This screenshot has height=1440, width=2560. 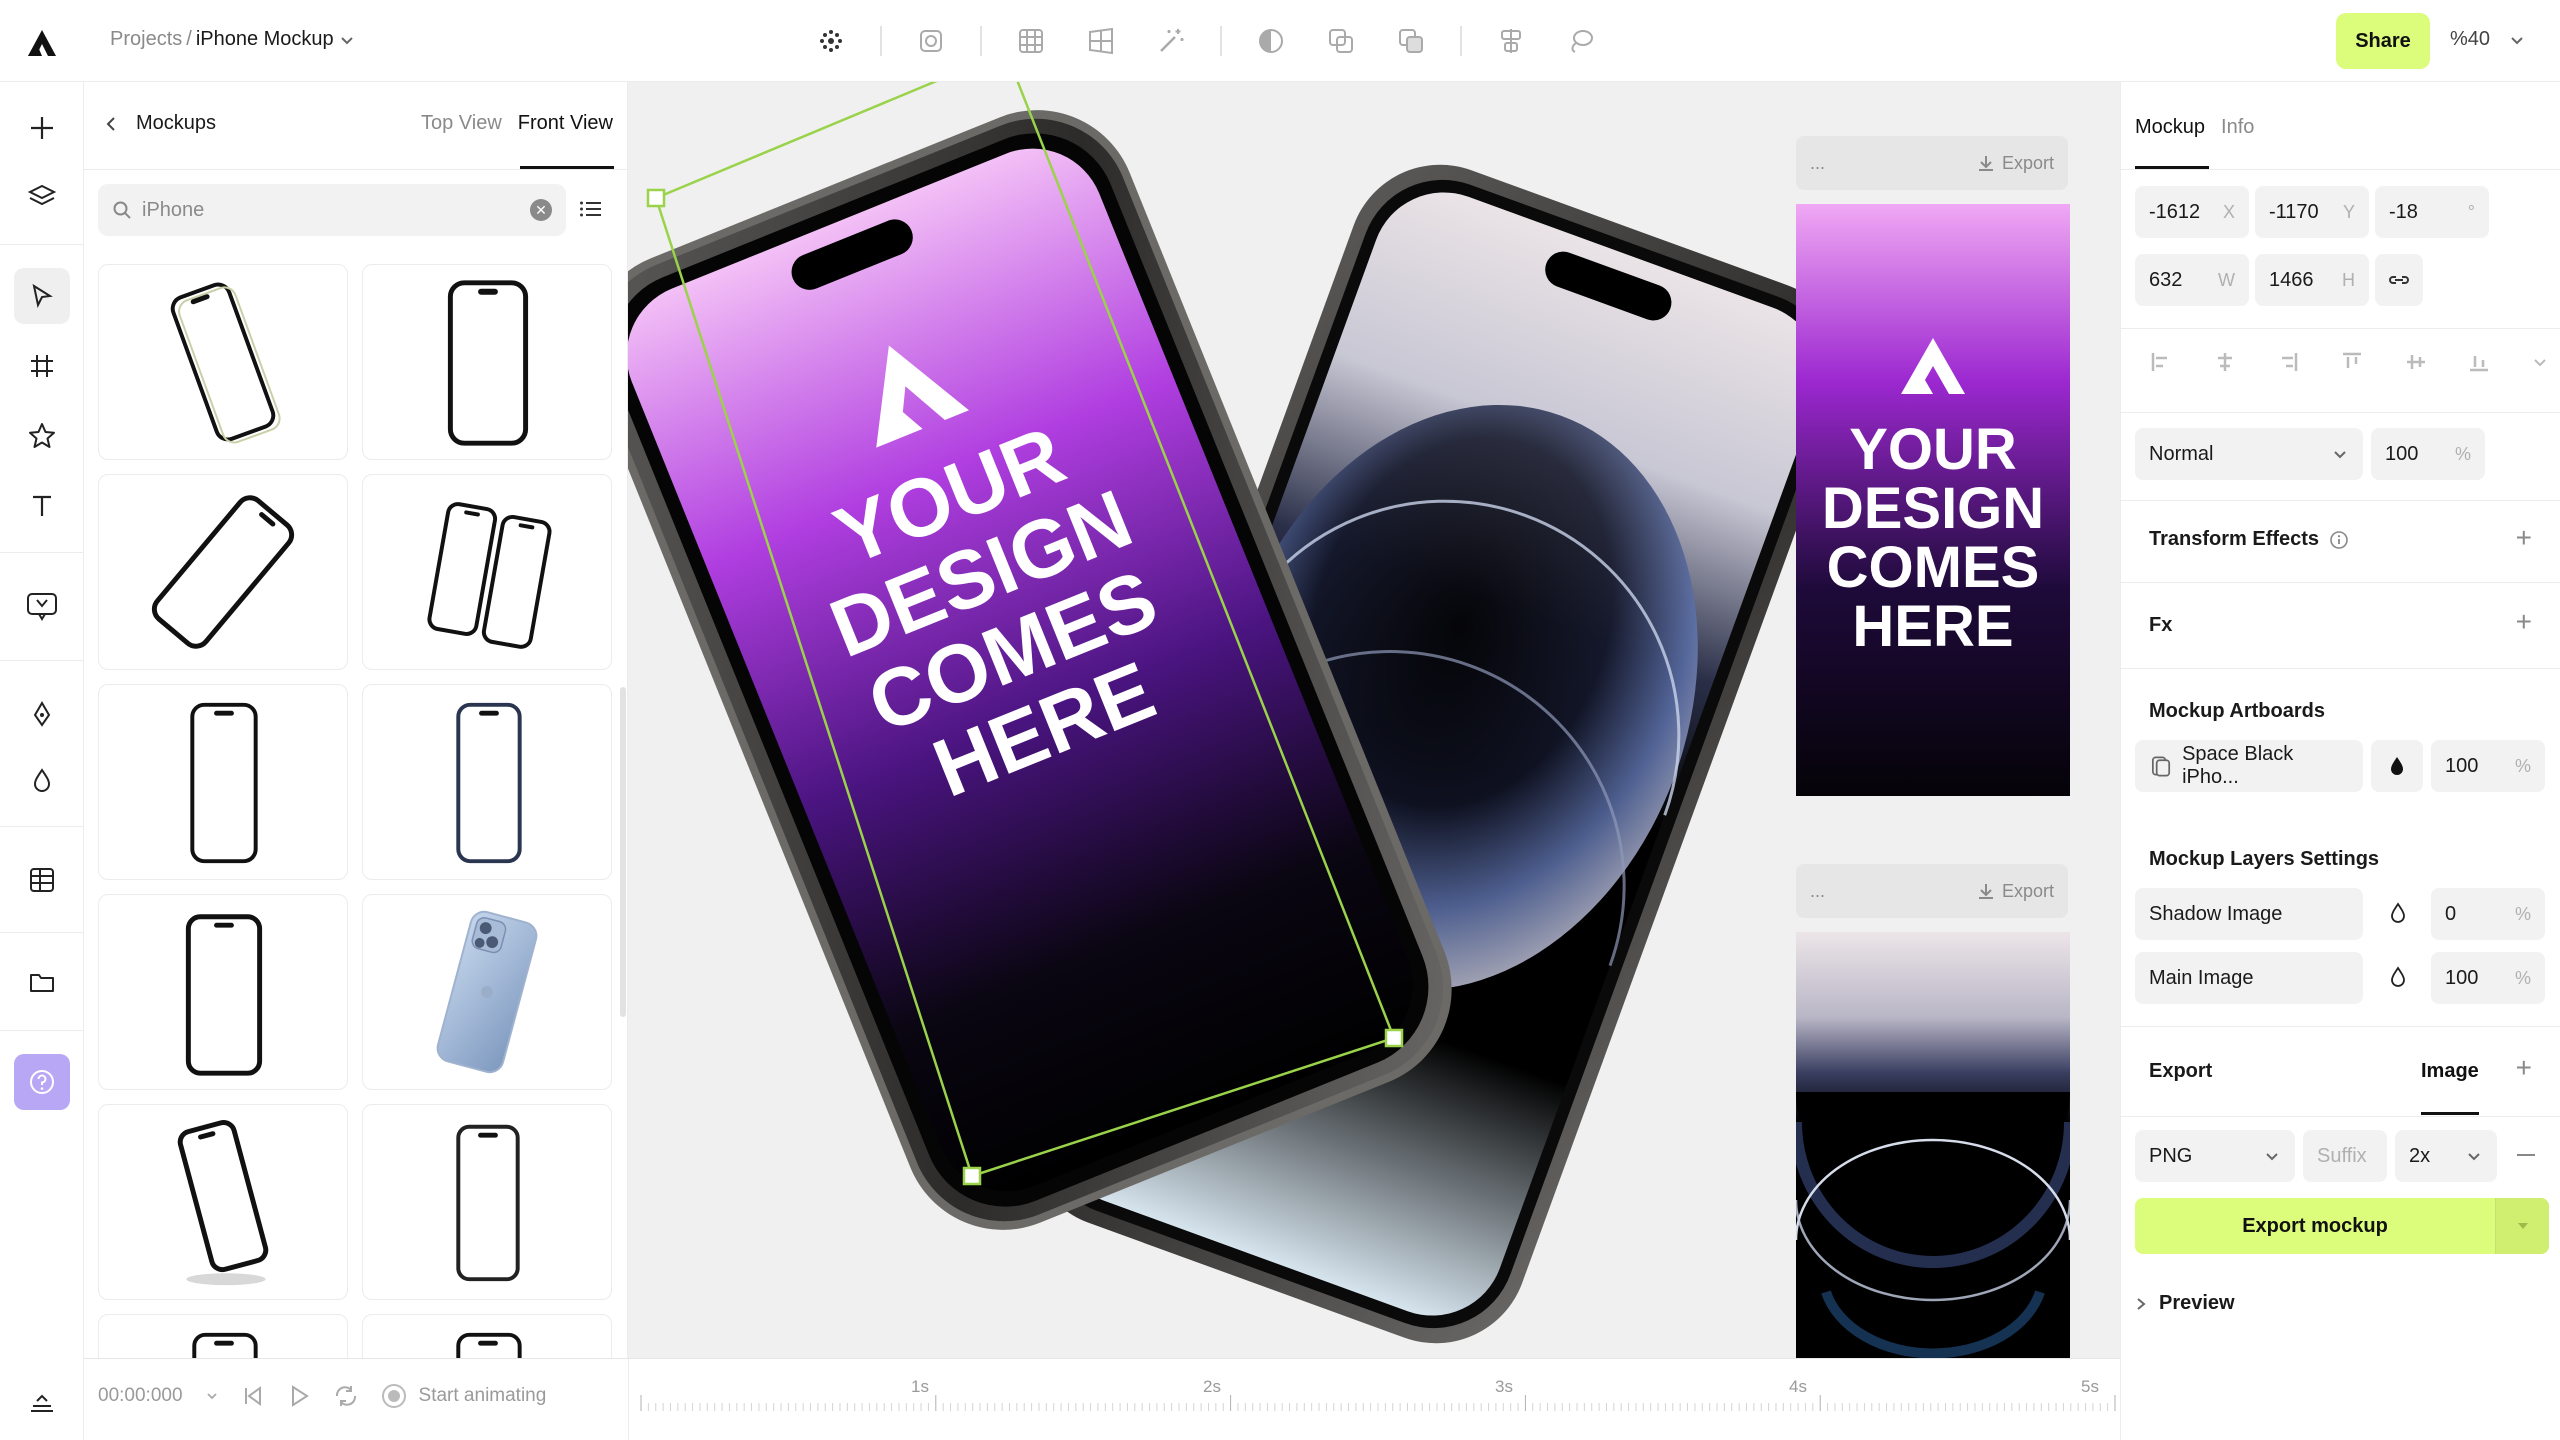 What do you see at coordinates (2450, 1071) in the screenshot?
I see `export-type-tab: Image` at bounding box center [2450, 1071].